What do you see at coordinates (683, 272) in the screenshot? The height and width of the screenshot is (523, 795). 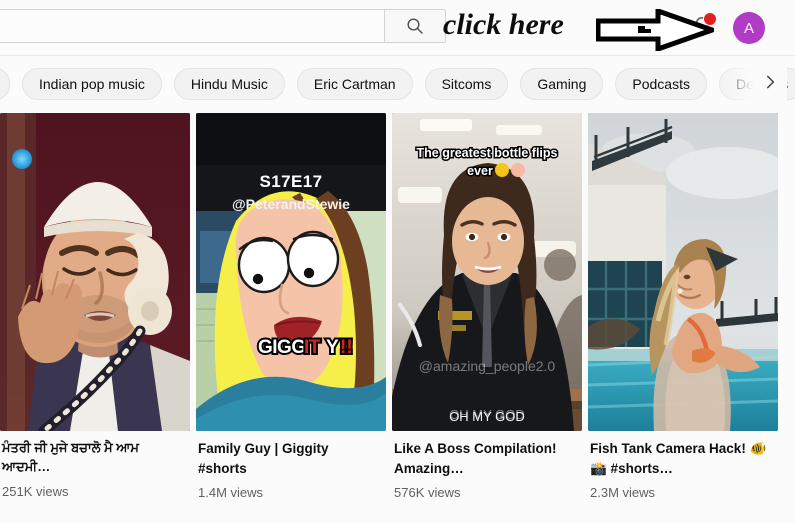 I see `thumbnail-fish-tank` at bounding box center [683, 272].